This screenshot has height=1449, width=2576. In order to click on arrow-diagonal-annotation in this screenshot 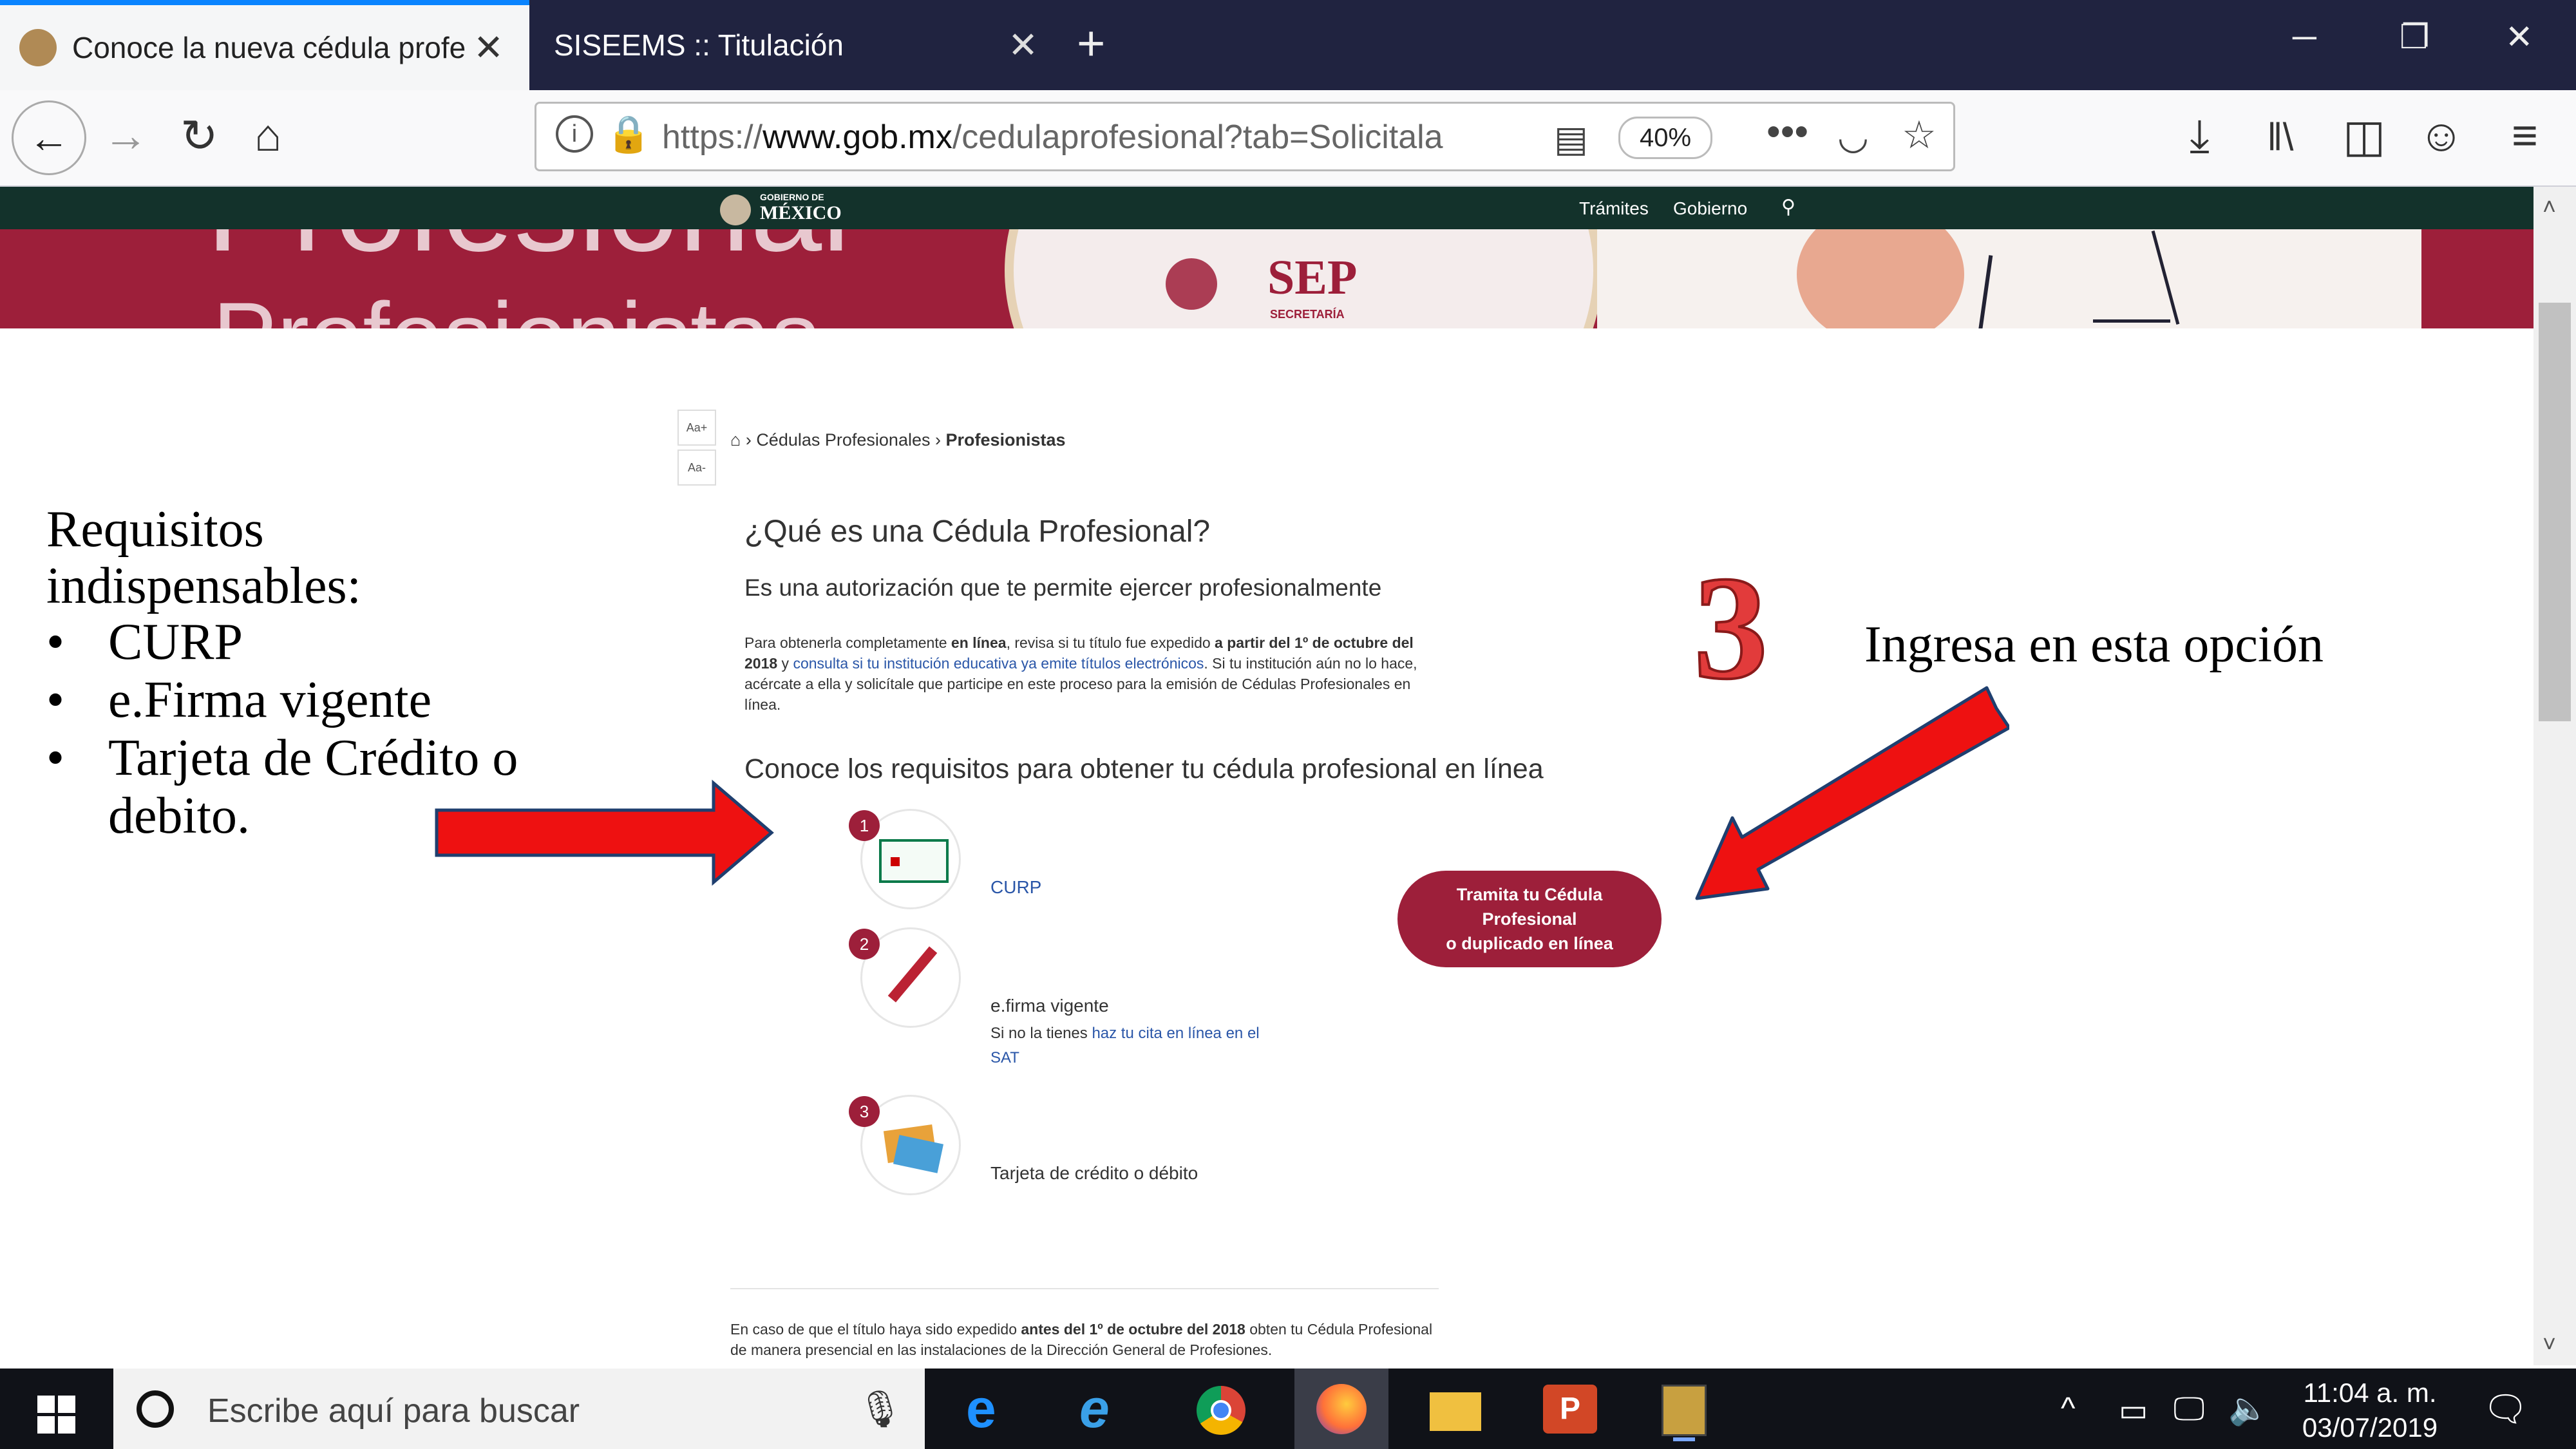, I will do `click(1852, 793)`.